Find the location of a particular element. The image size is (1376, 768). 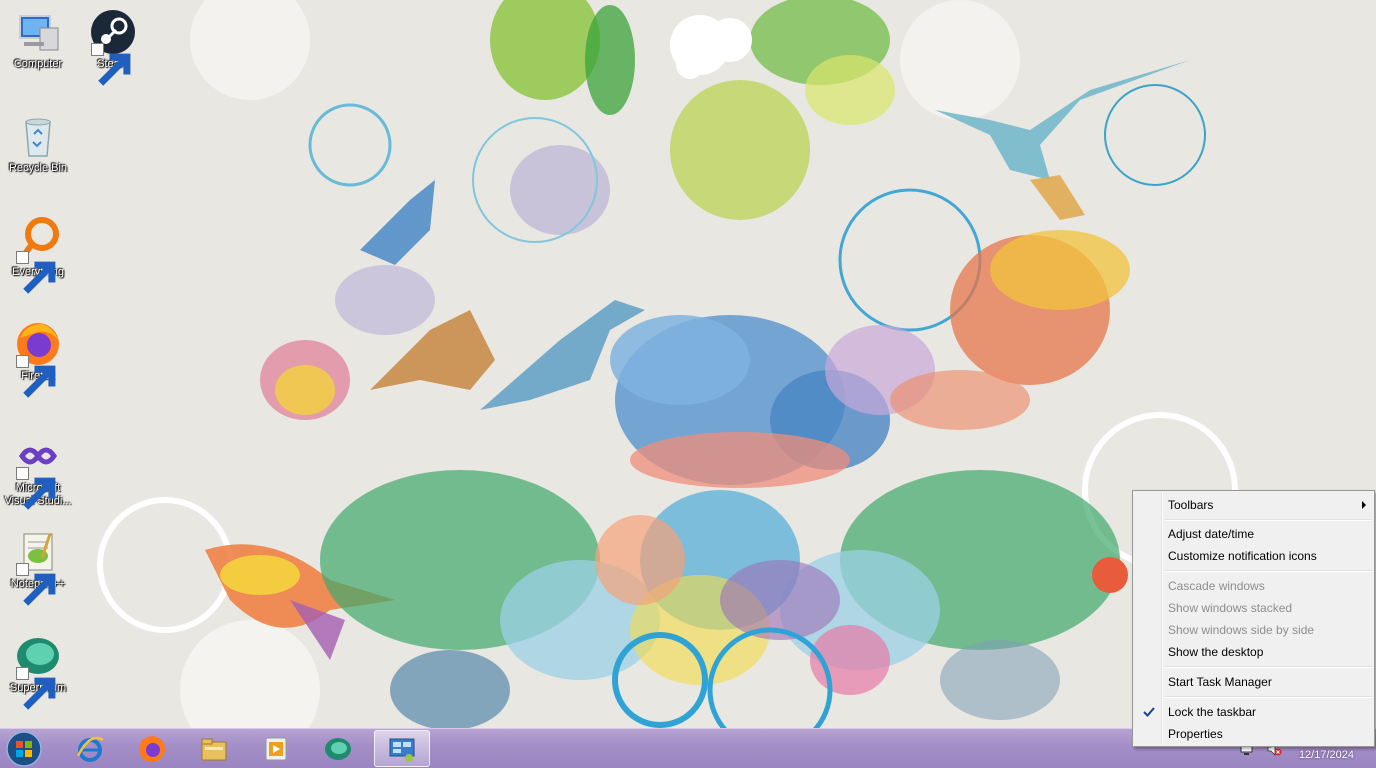

checkmark-icon is located at coordinates (1149, 712).